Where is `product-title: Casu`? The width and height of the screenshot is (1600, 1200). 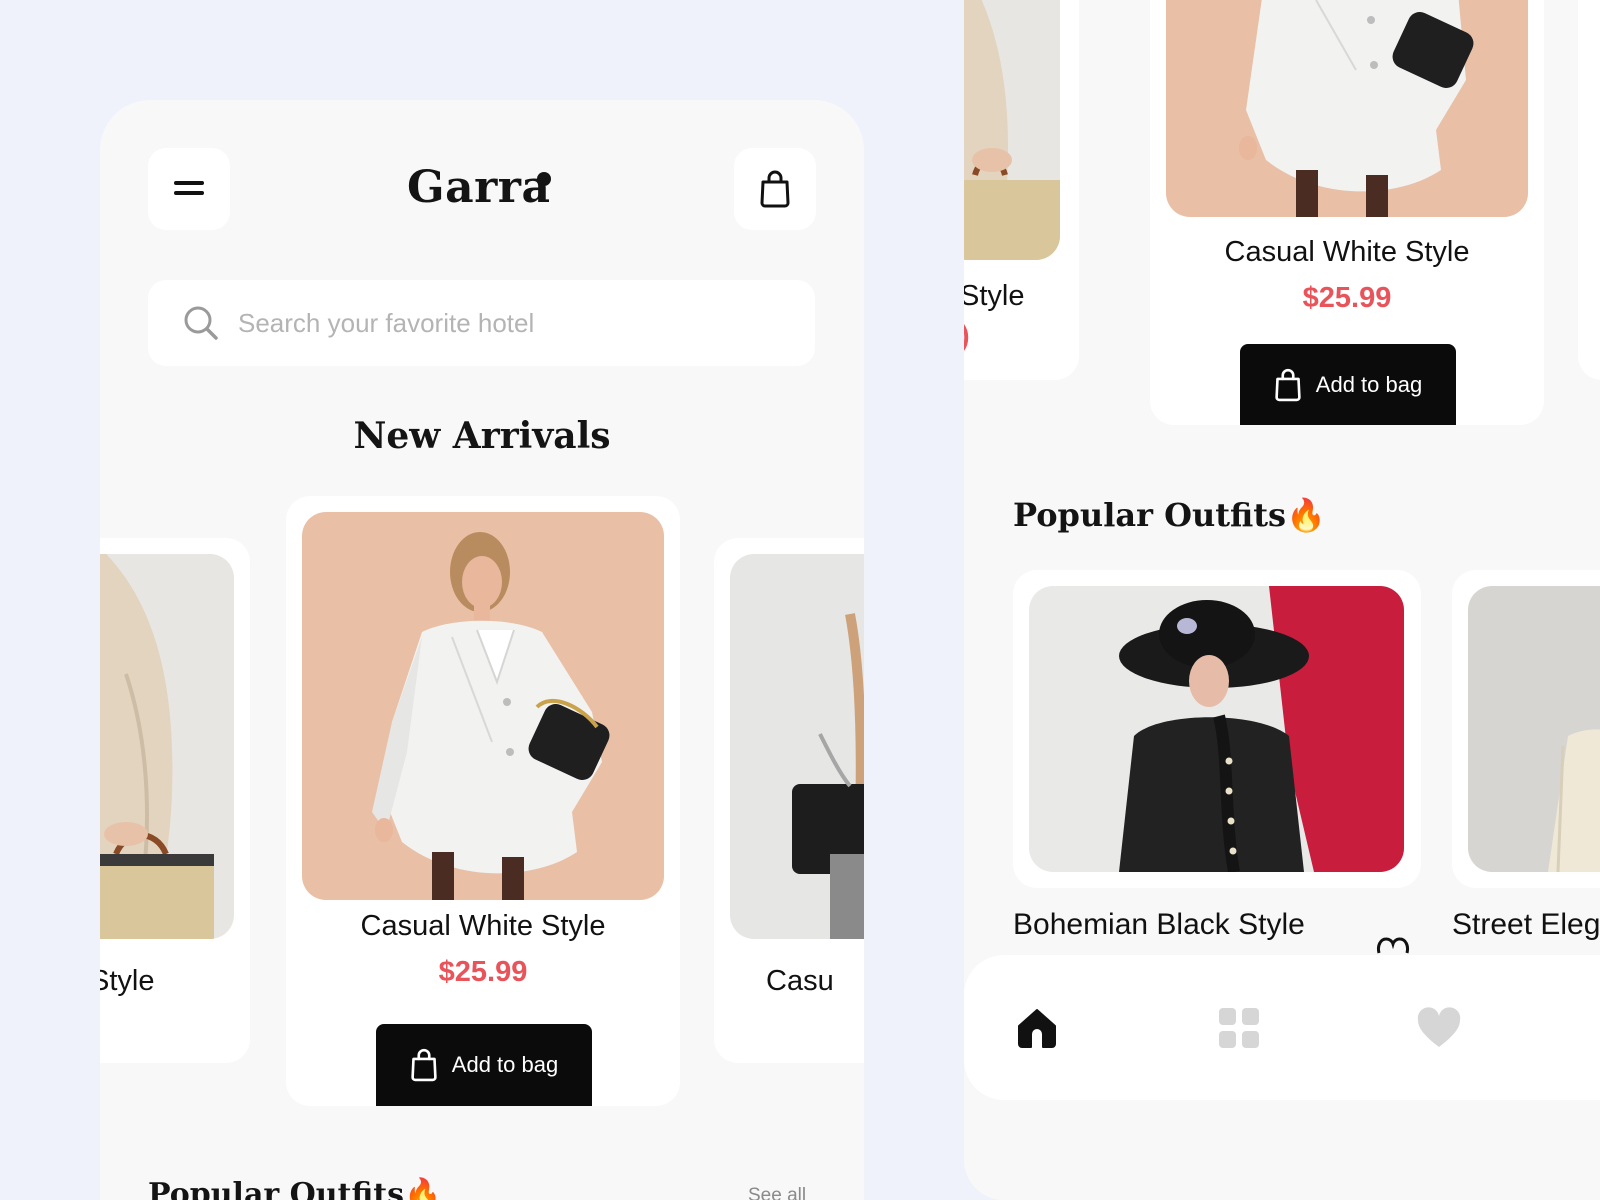
product-title: Casu is located at coordinates (800, 981).